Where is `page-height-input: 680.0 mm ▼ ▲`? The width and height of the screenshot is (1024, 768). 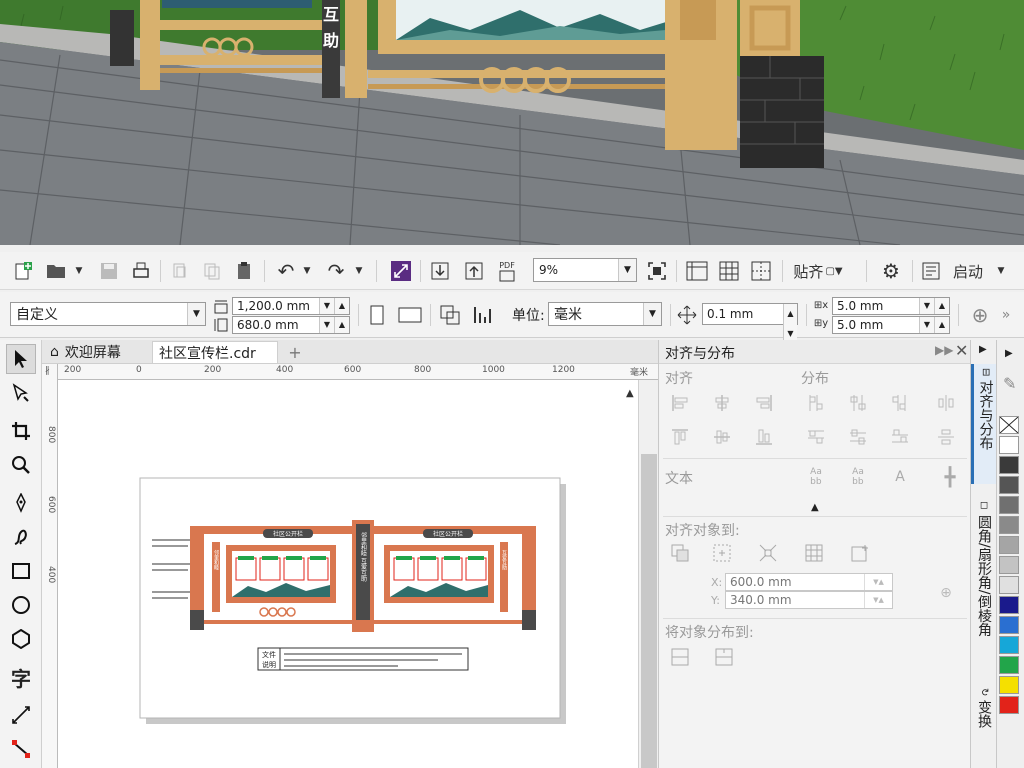
page-height-input: 680.0 mm ▼ ▲ is located at coordinates (291, 325).